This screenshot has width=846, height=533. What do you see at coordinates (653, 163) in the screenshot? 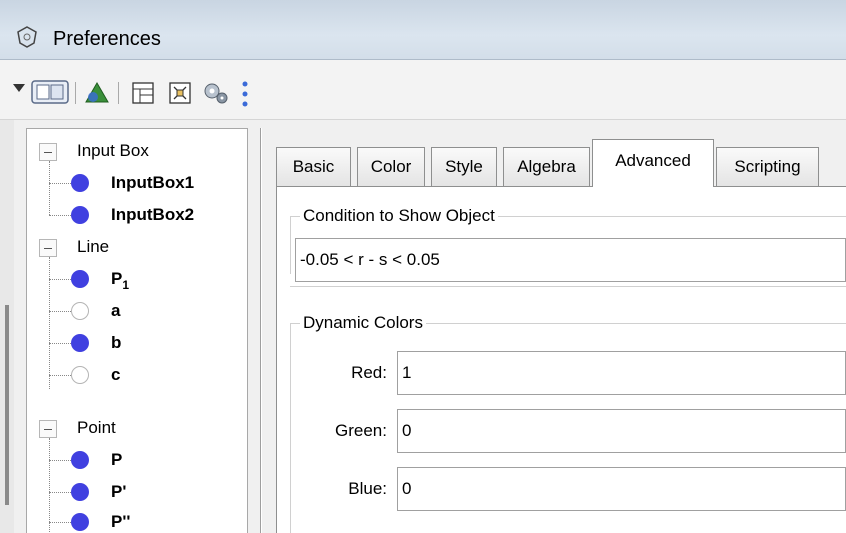
I see `tab-advanced: Advanced` at bounding box center [653, 163].